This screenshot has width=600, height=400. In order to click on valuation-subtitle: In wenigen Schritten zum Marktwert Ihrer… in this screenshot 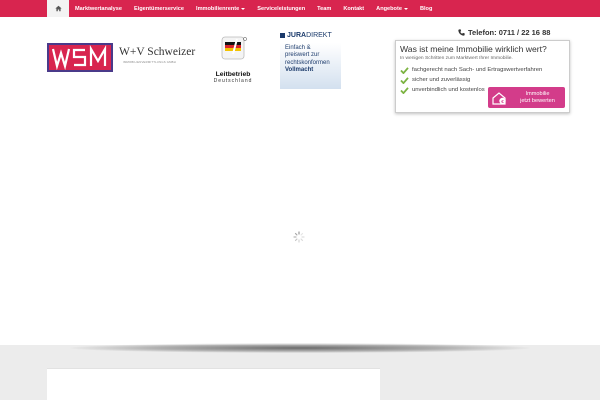, I will do `click(456, 58)`.